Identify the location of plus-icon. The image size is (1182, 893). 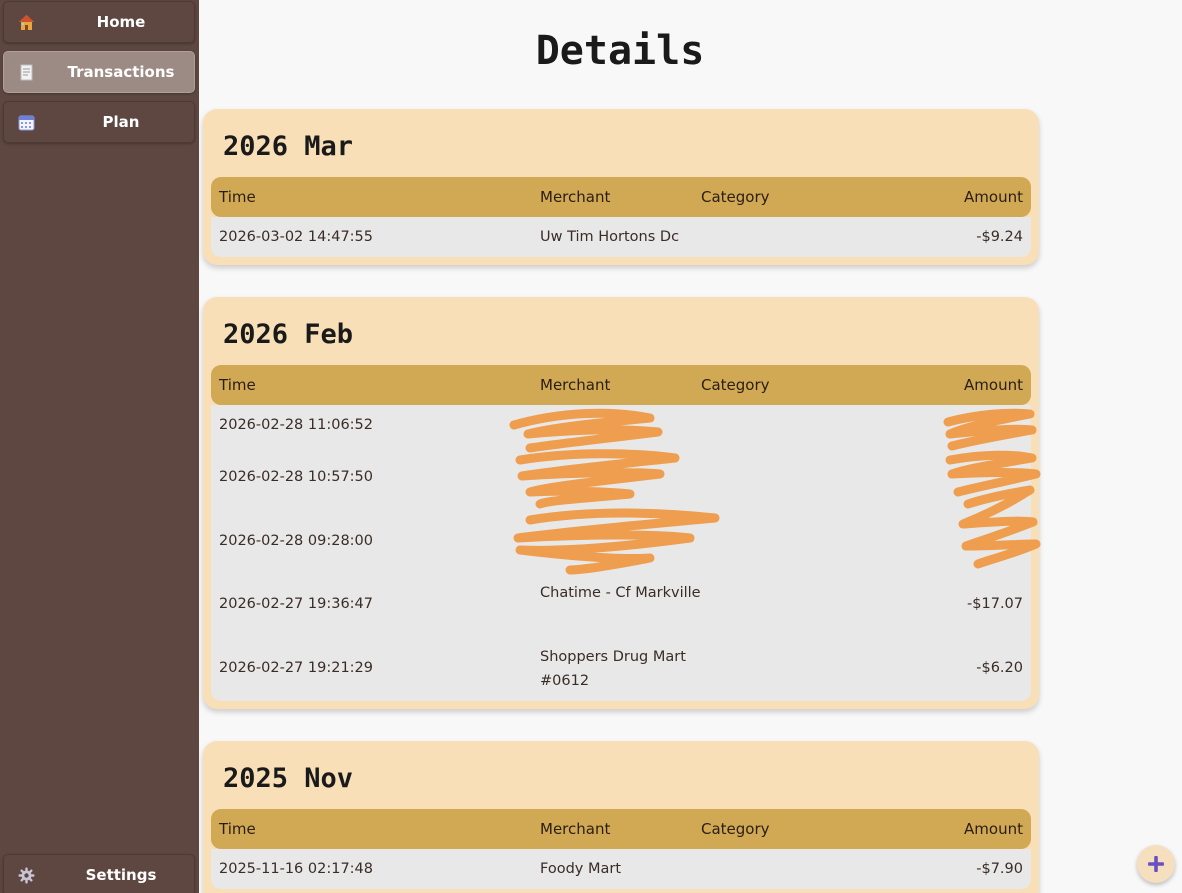
(1156, 864).